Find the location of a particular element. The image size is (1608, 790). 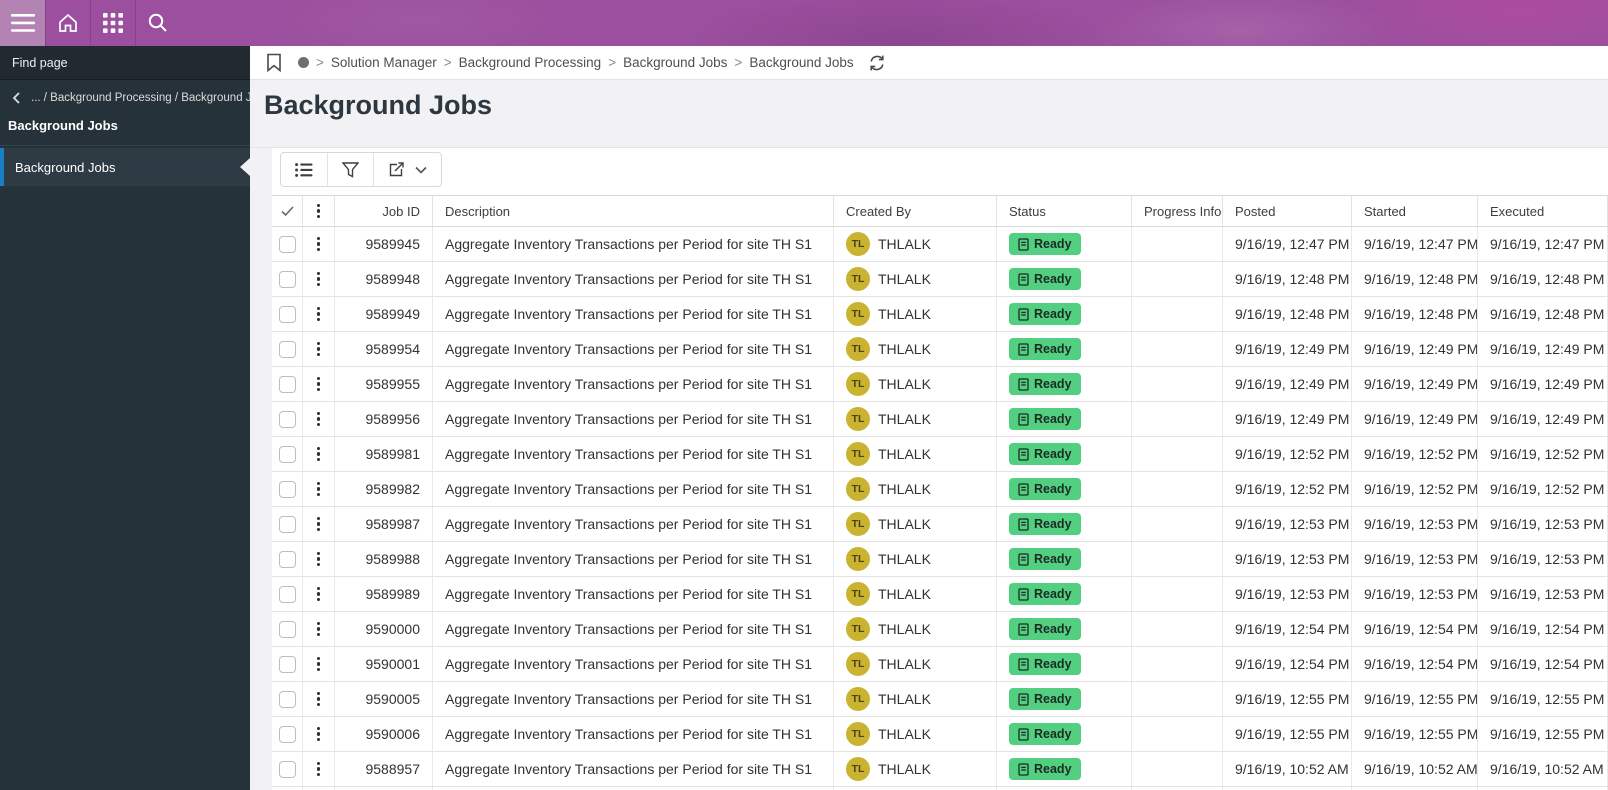

breadcrumb-segment-0: Solution Manager is located at coordinates (384, 62).